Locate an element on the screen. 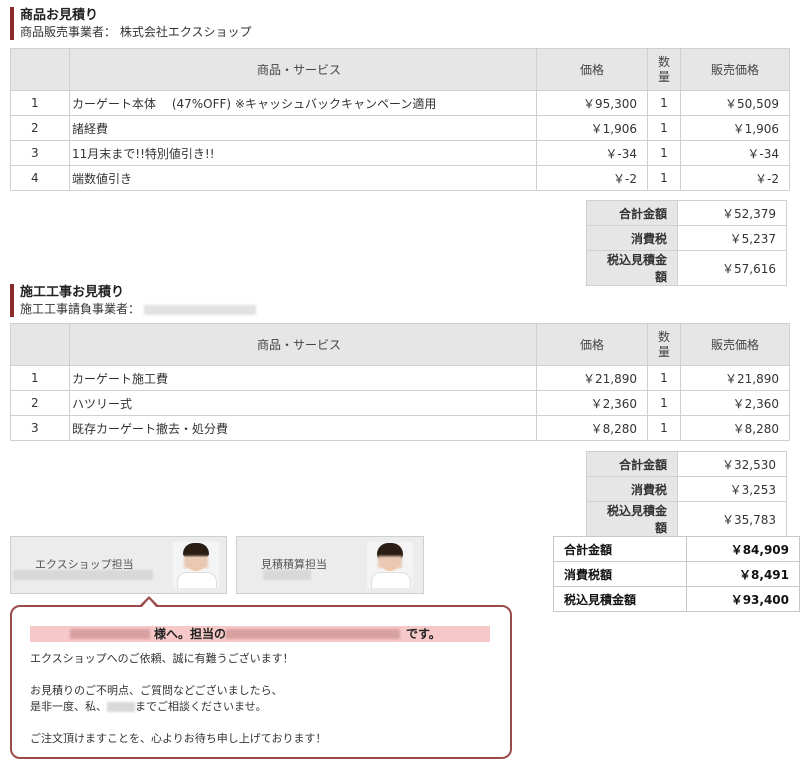 The height and width of the screenshot is (764, 800). product-vendor: 商品販売事業者： 株式会社エクスショップ is located at coordinates (136, 32).